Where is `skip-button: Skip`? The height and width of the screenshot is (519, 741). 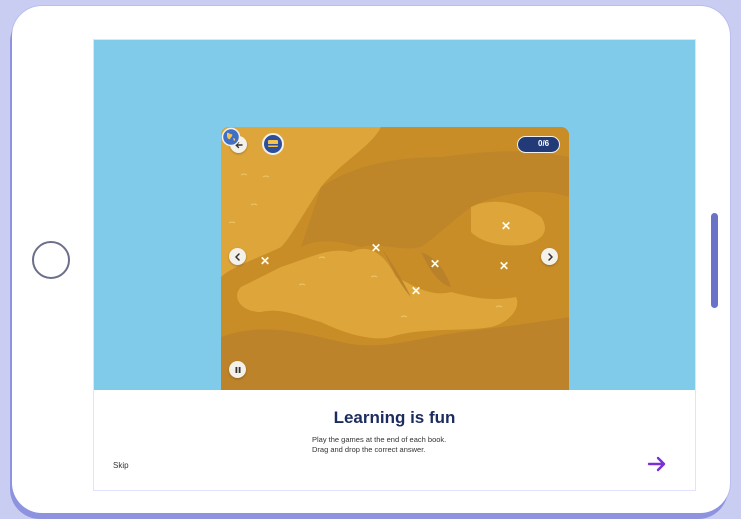 skip-button: Skip is located at coordinates (121, 465).